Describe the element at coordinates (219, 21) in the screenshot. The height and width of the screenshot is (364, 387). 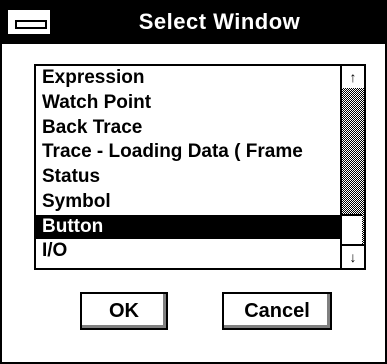
I see `dialog-title: Select Window` at that location.